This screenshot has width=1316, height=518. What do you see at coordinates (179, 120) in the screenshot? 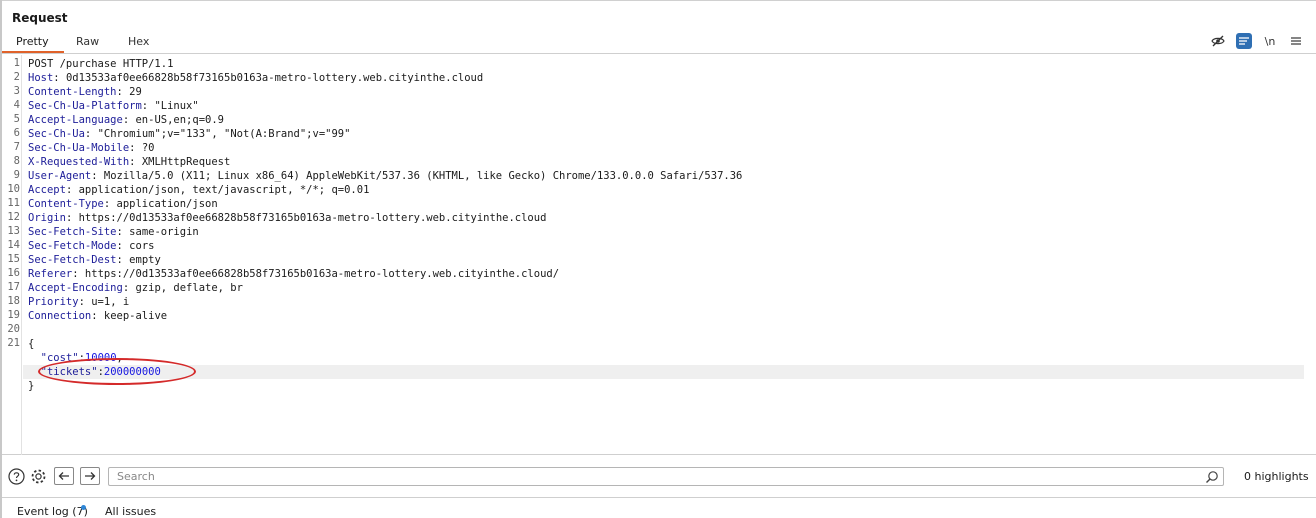
I see `header-value: en-US,en;q=0.9` at bounding box center [179, 120].